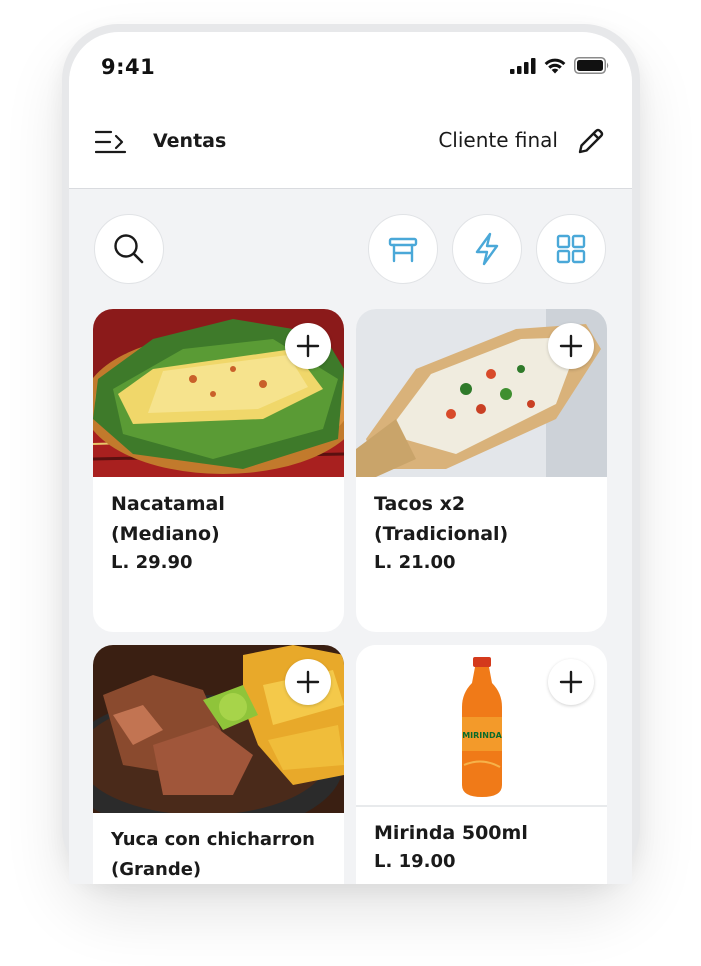  Describe the element at coordinates (451, 833) in the screenshot. I see `product-name: Mirinda 500ml` at that location.